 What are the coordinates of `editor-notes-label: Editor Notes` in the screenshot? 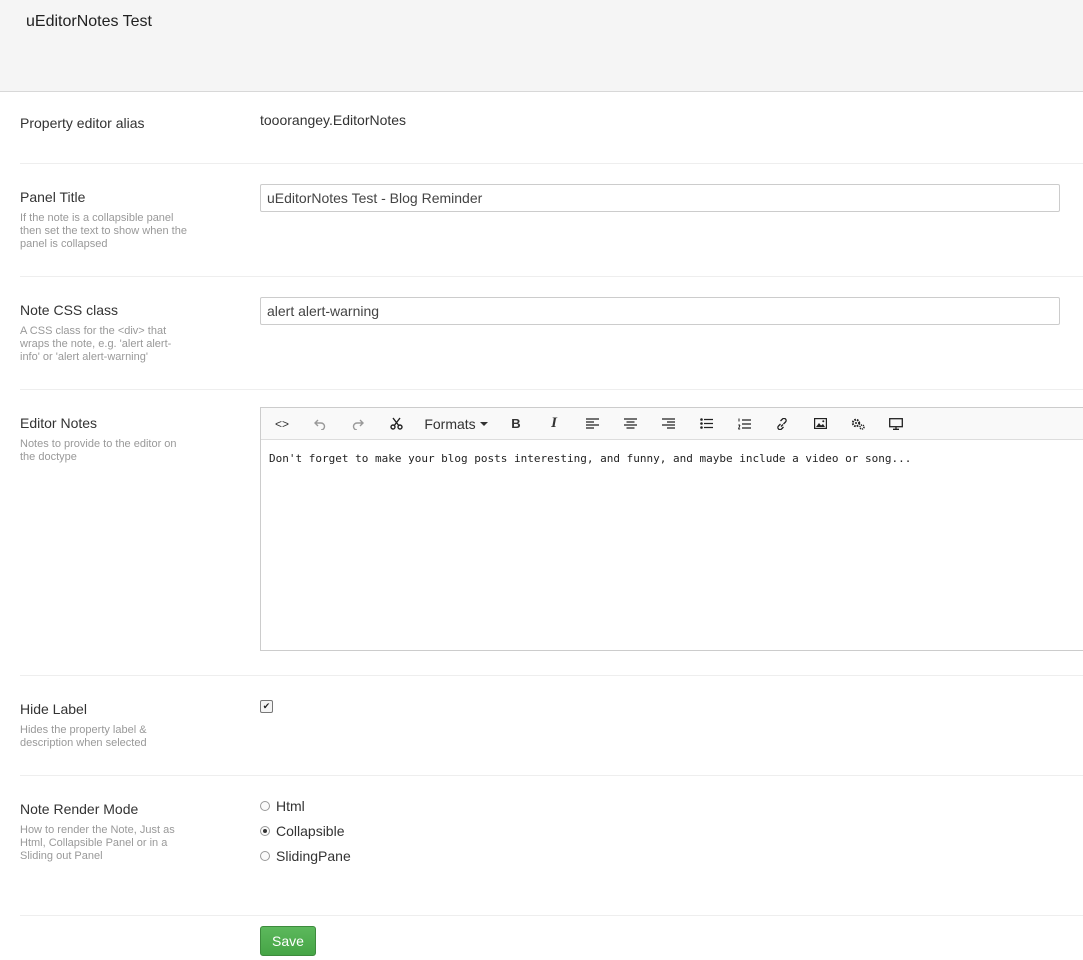 It's located at (59, 423).